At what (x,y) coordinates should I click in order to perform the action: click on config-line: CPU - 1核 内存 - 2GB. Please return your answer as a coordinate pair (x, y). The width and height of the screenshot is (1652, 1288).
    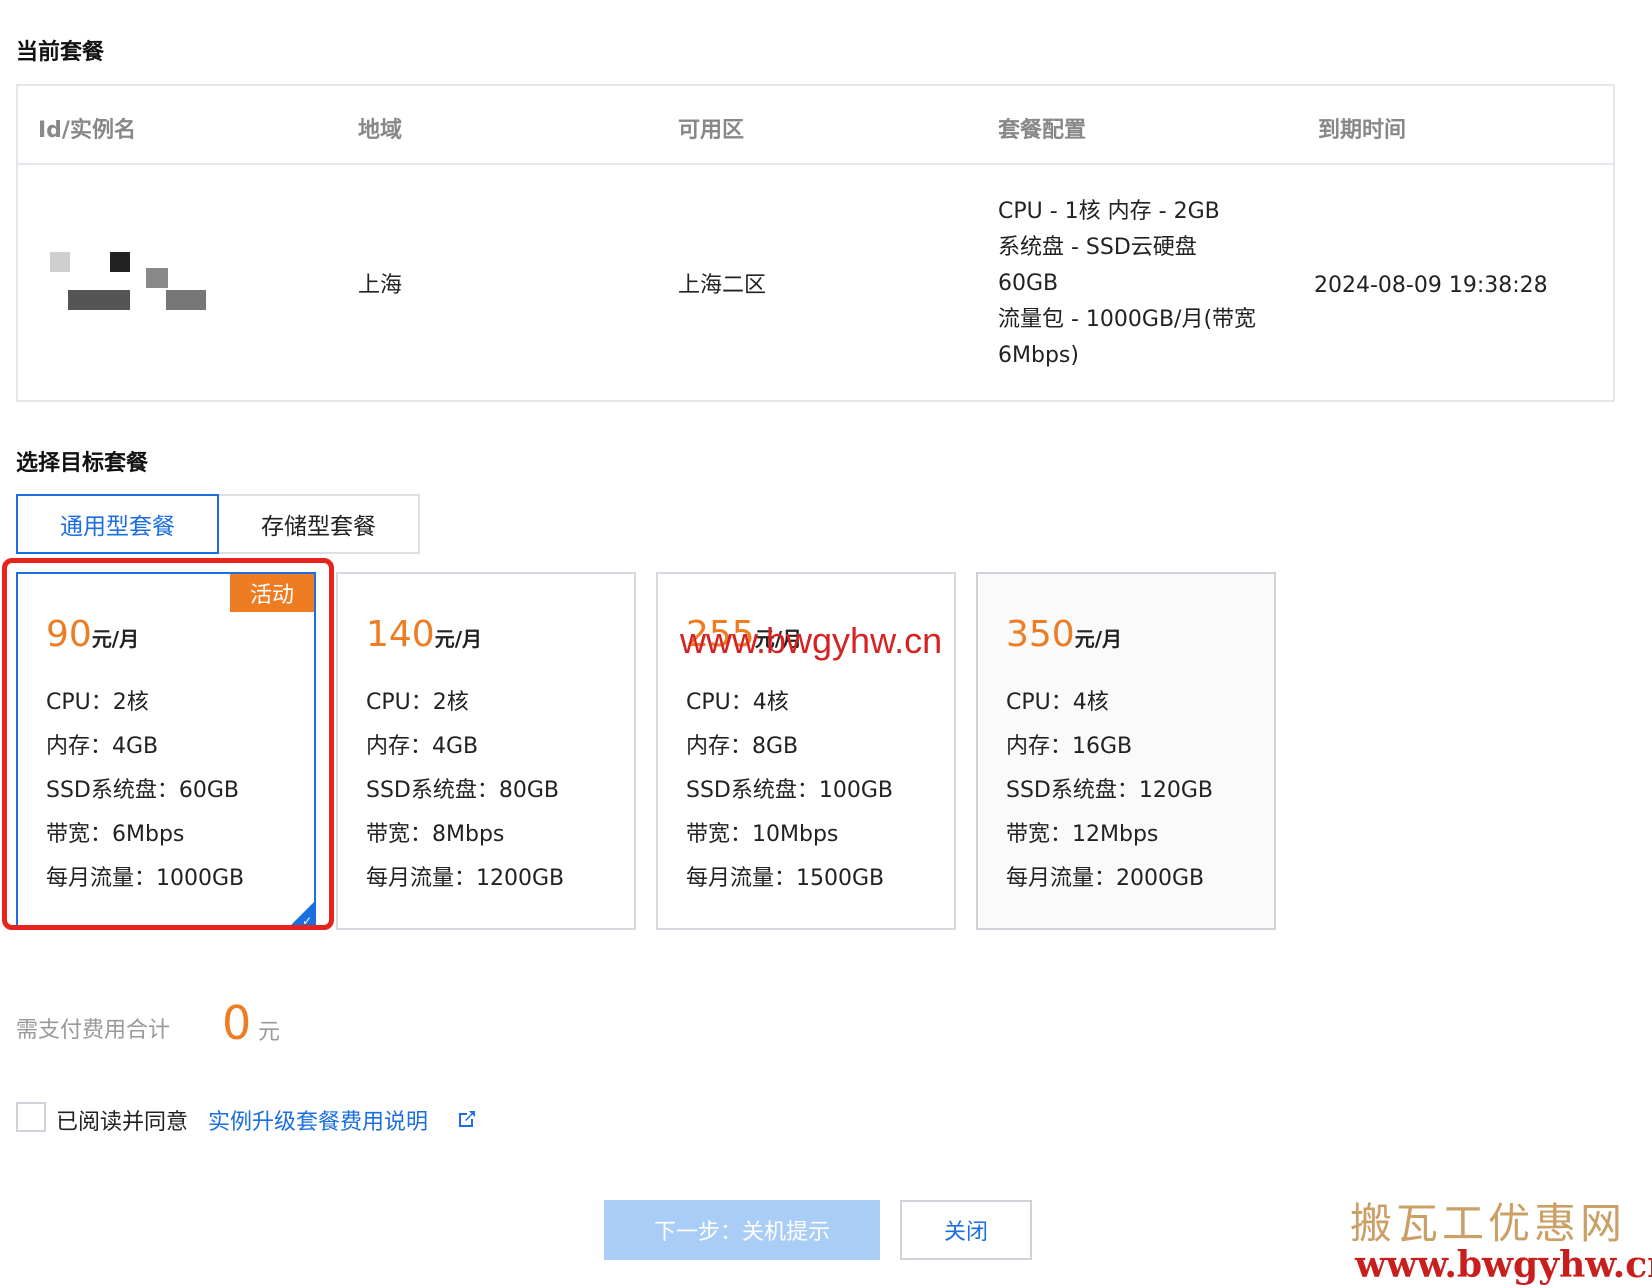
    Looking at the image, I should click on (1109, 211).